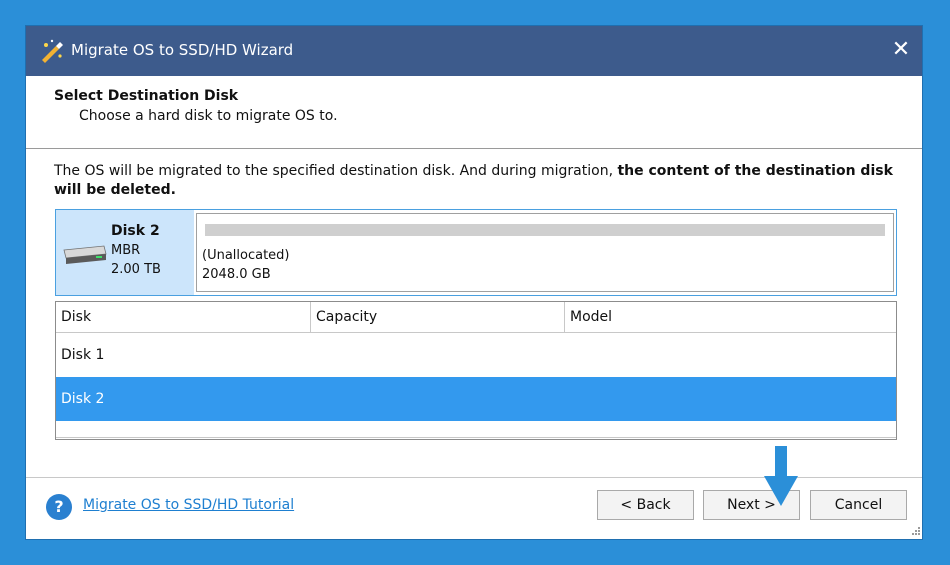 This screenshot has width=950, height=565. What do you see at coordinates (135, 231) in the screenshot?
I see `disk-name: Disk 2` at bounding box center [135, 231].